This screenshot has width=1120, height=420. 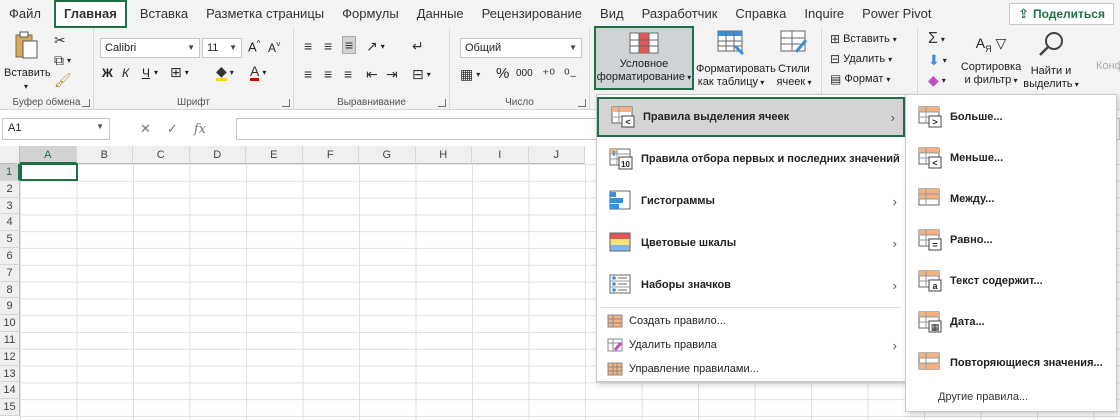 What do you see at coordinates (286, 103) in the screenshot?
I see `font-launcher-icon` at bounding box center [286, 103].